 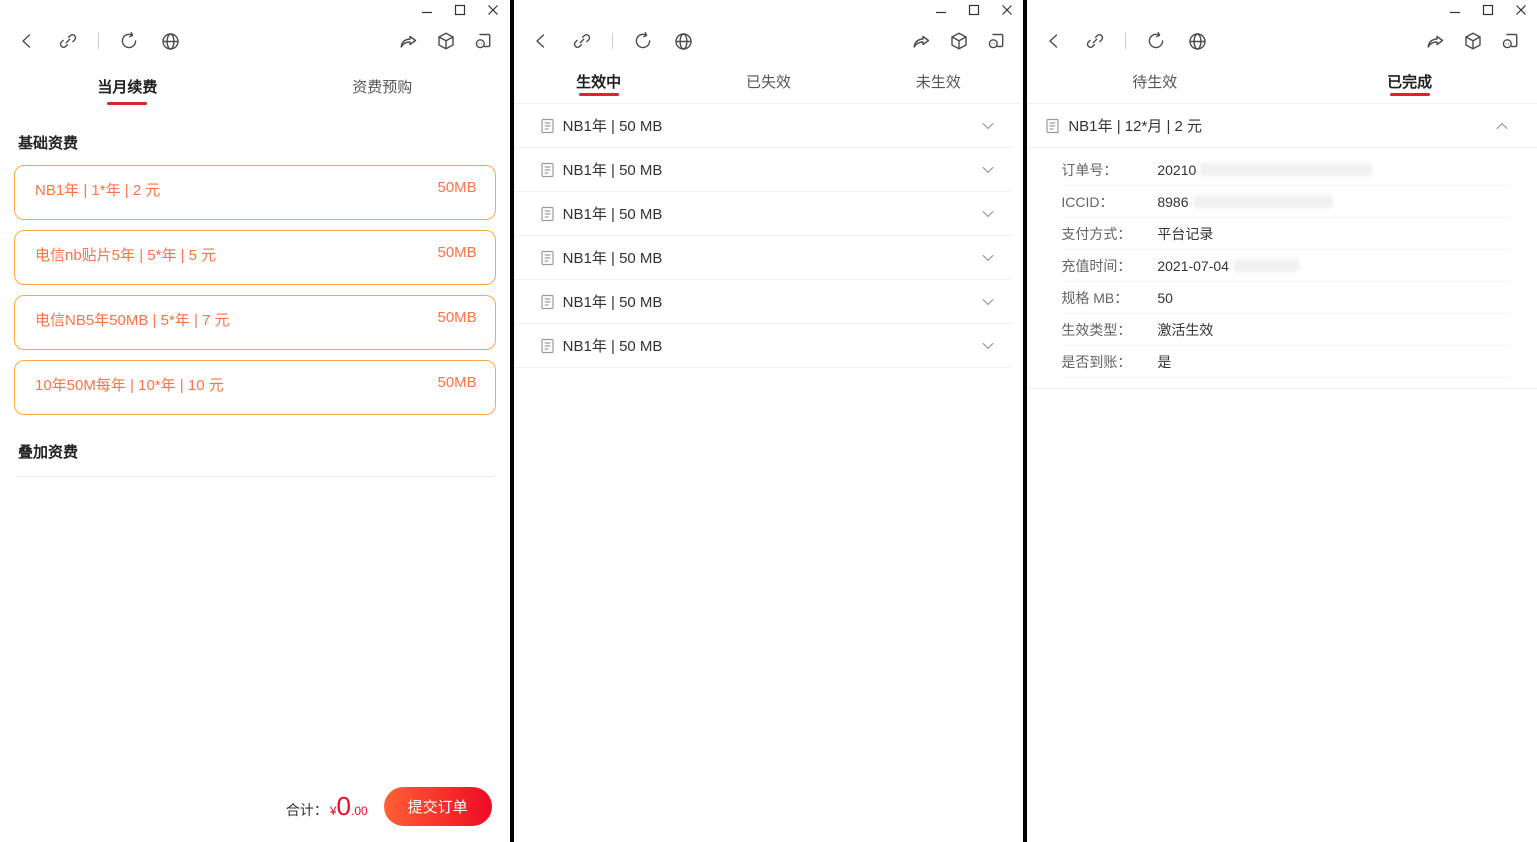 What do you see at coordinates (359, 810) in the screenshot?
I see `total-decimal: .00` at bounding box center [359, 810].